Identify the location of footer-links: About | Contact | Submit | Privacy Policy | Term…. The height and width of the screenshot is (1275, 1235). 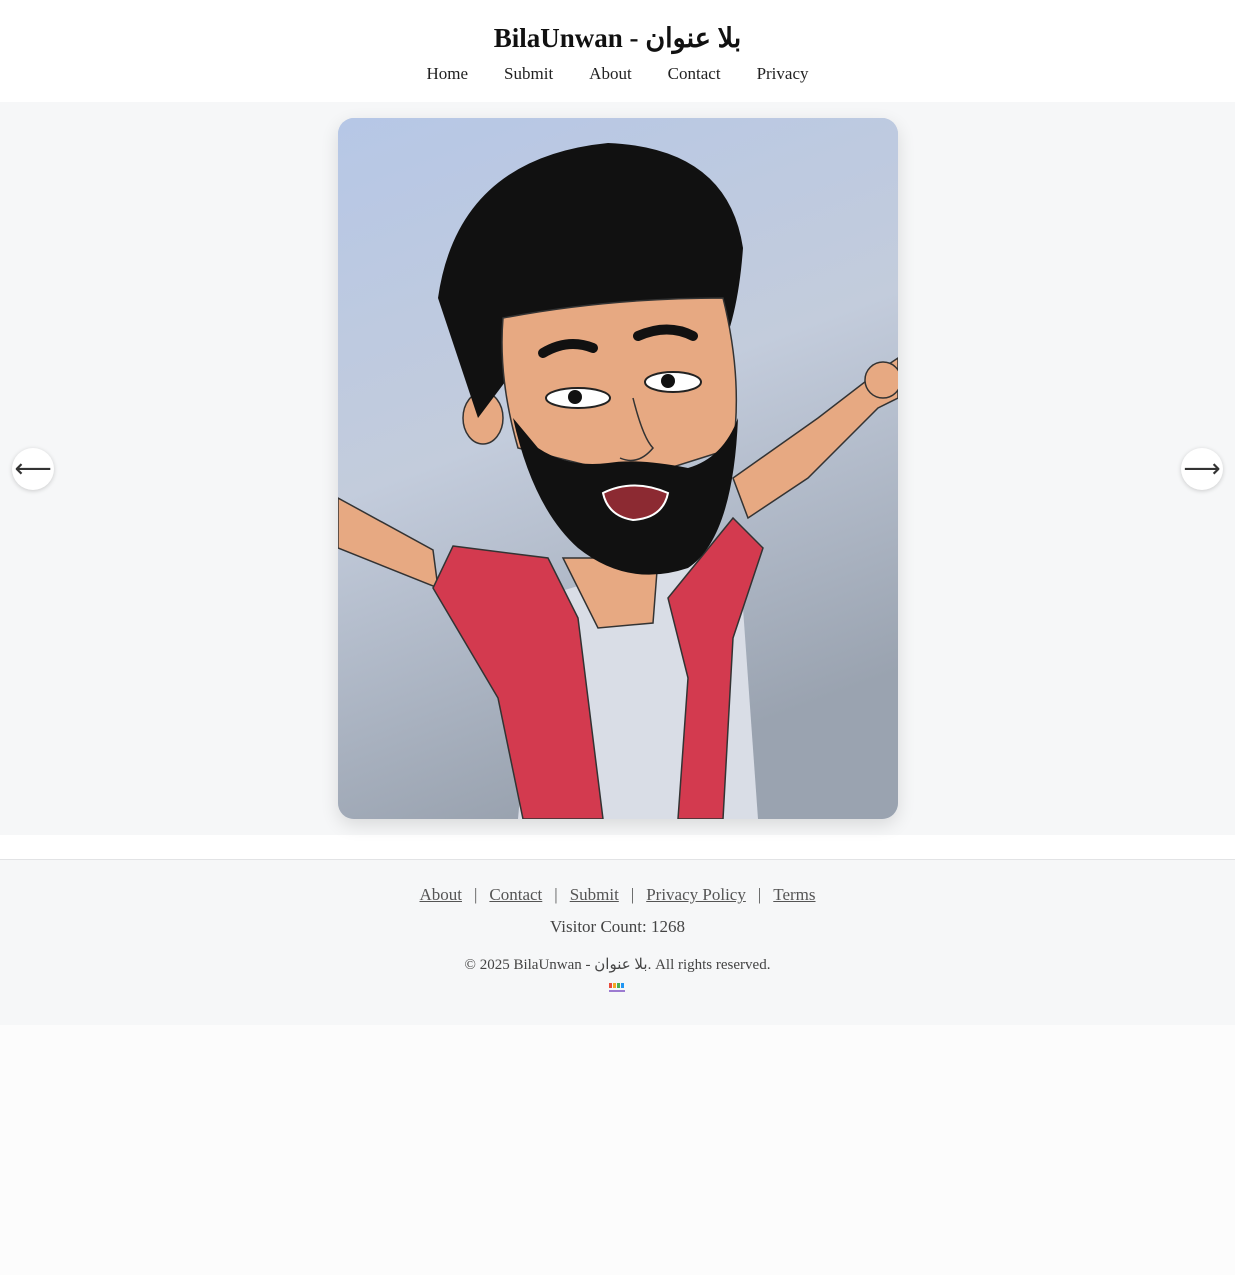
(617, 895).